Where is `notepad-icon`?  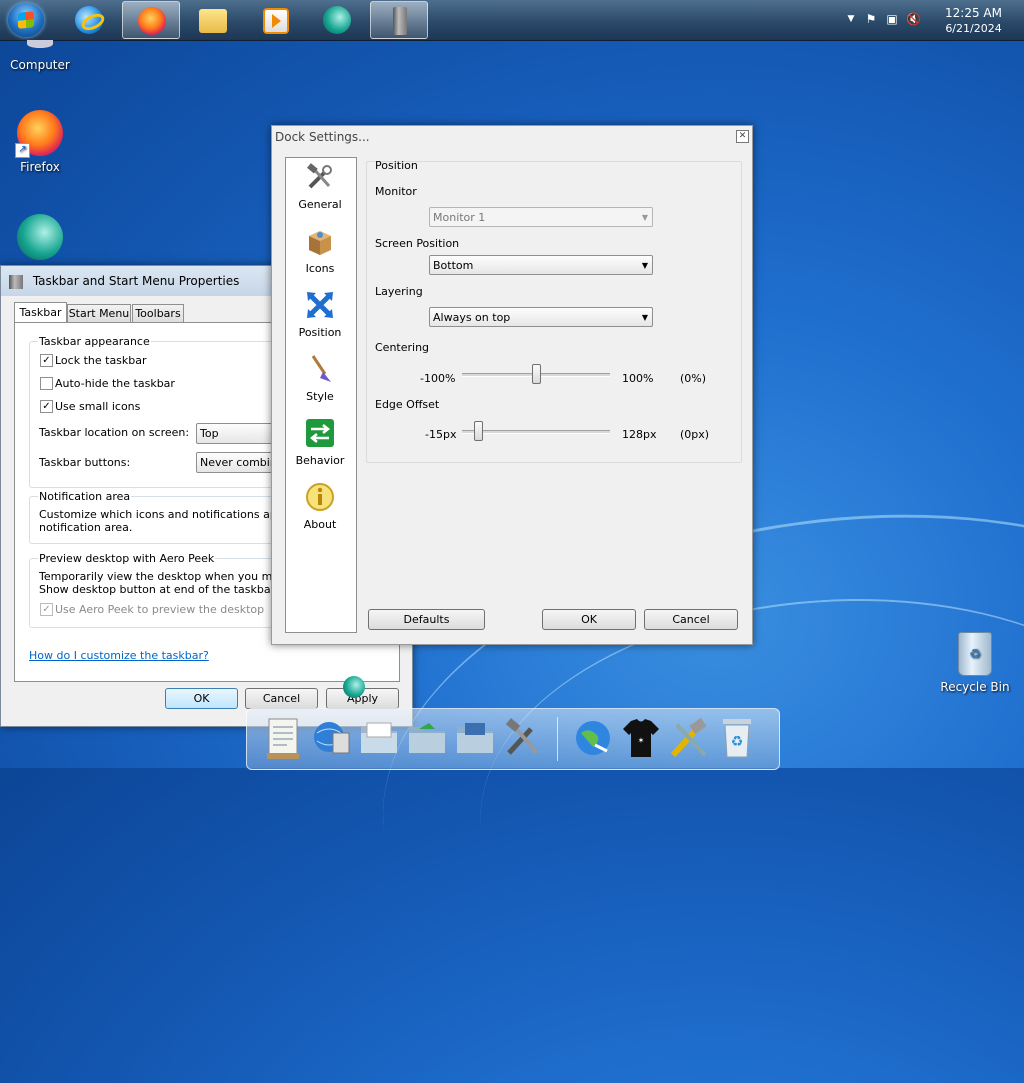 notepad-icon is located at coordinates (283, 738).